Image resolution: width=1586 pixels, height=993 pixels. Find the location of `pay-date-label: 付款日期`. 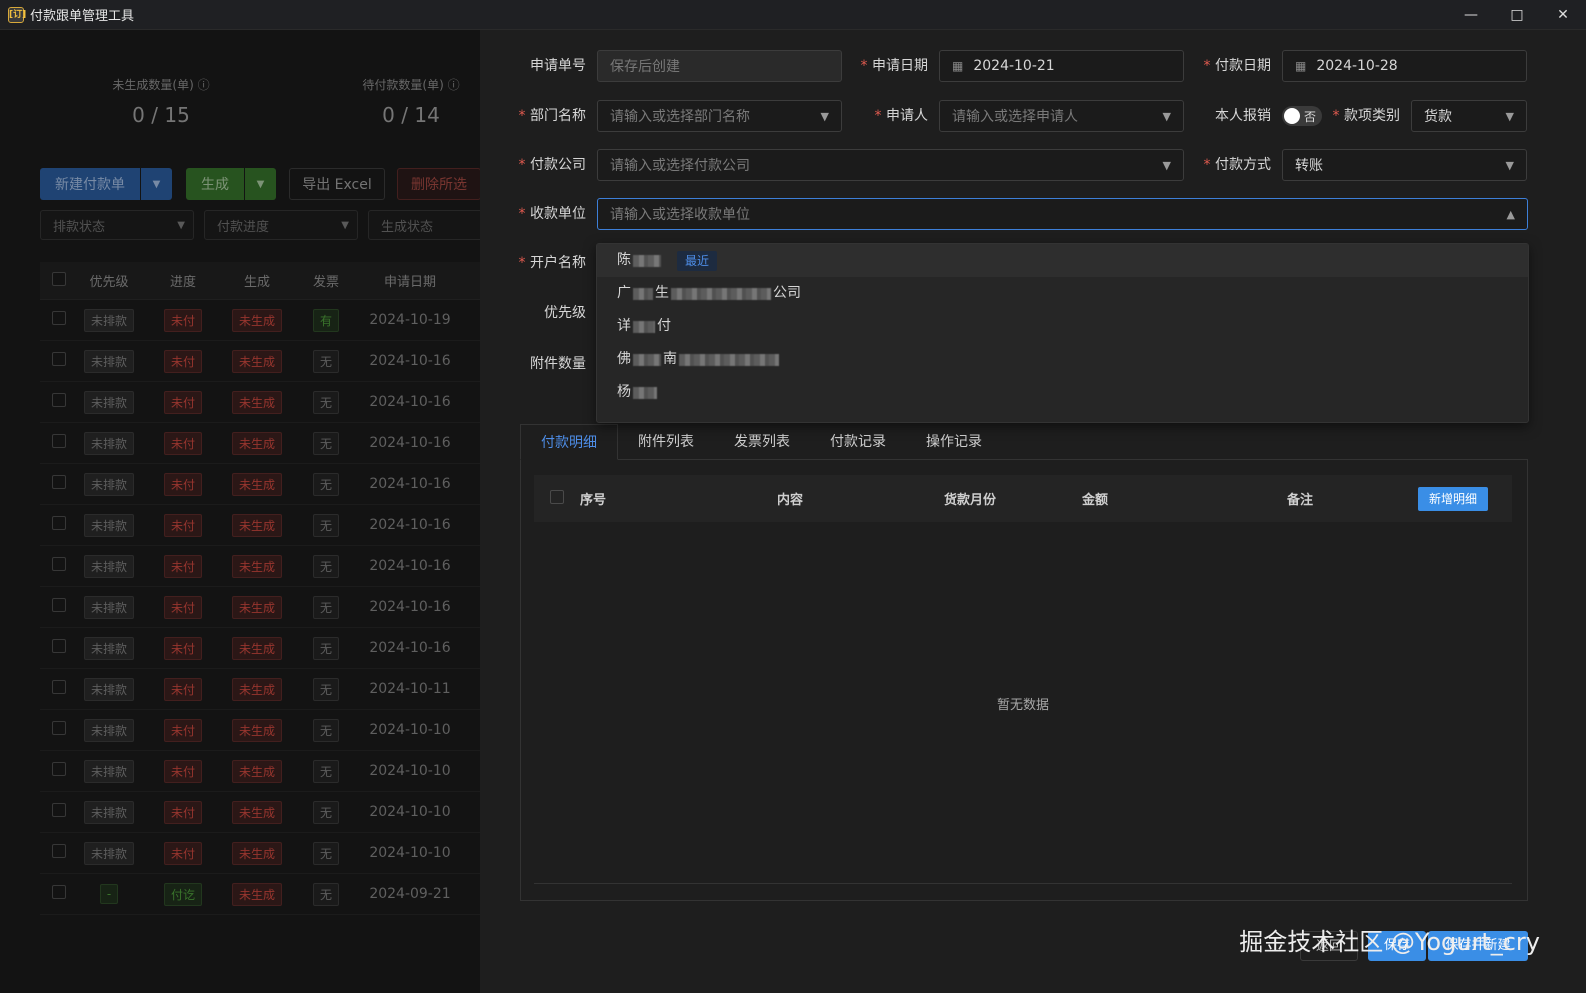

pay-date-label: 付款日期 is located at coordinates (1231, 66).